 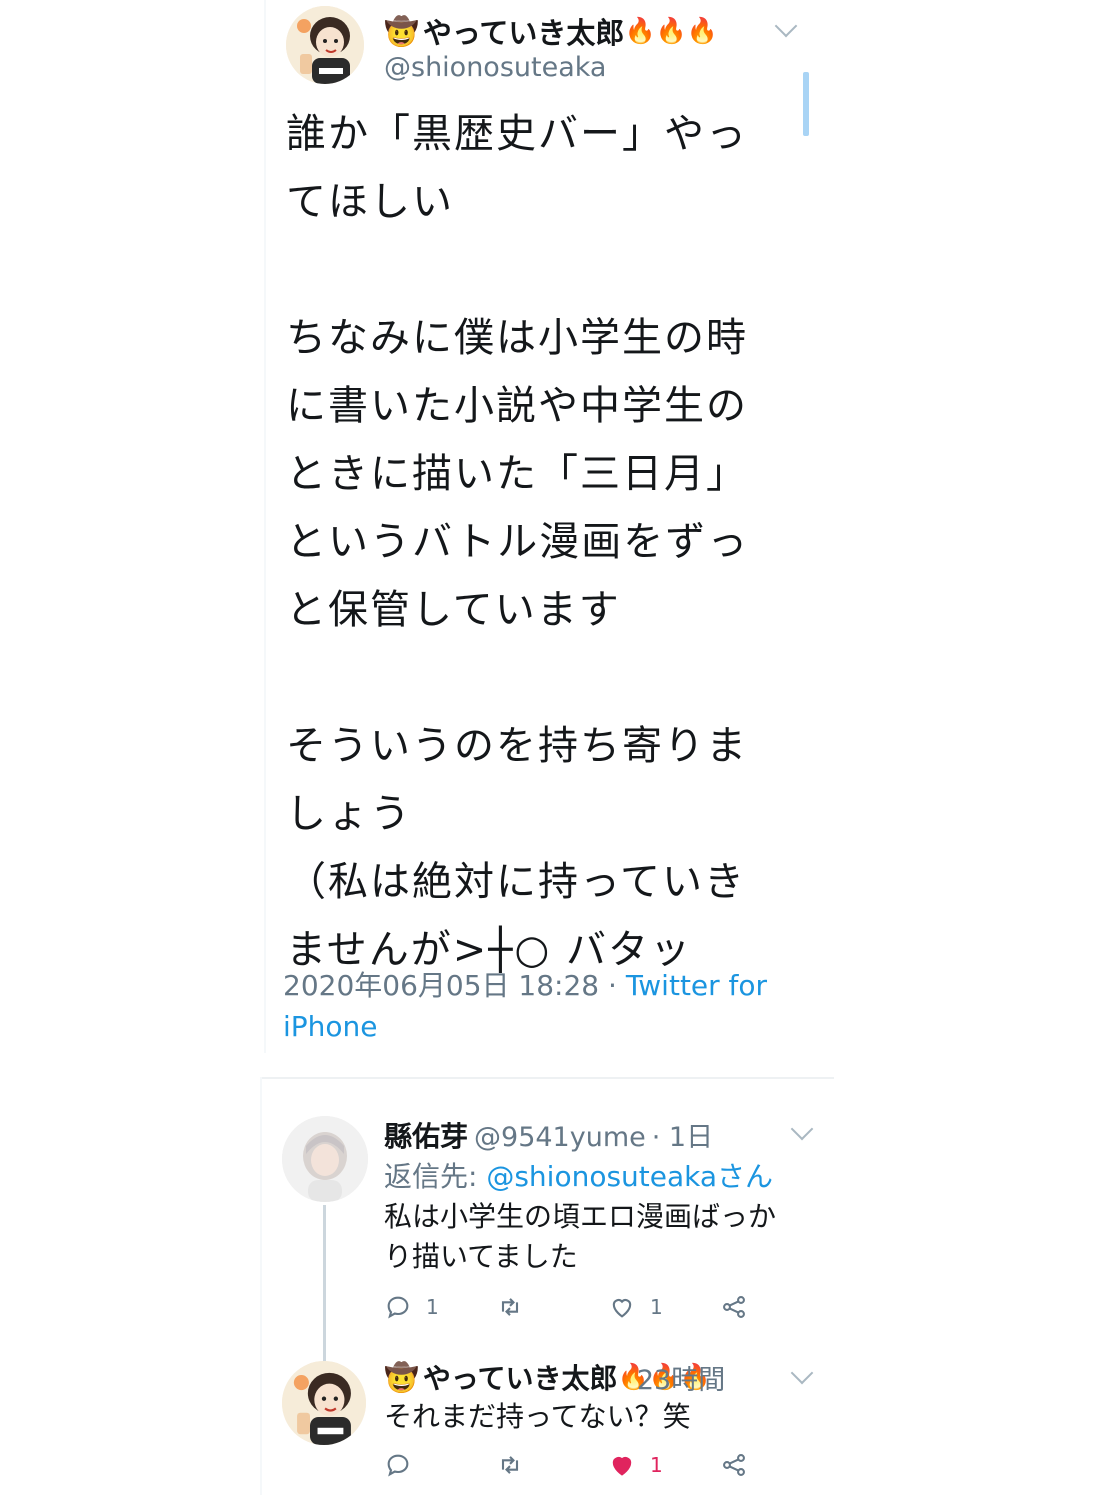 I want to click on reply-button, so click(x=398, y=1465).